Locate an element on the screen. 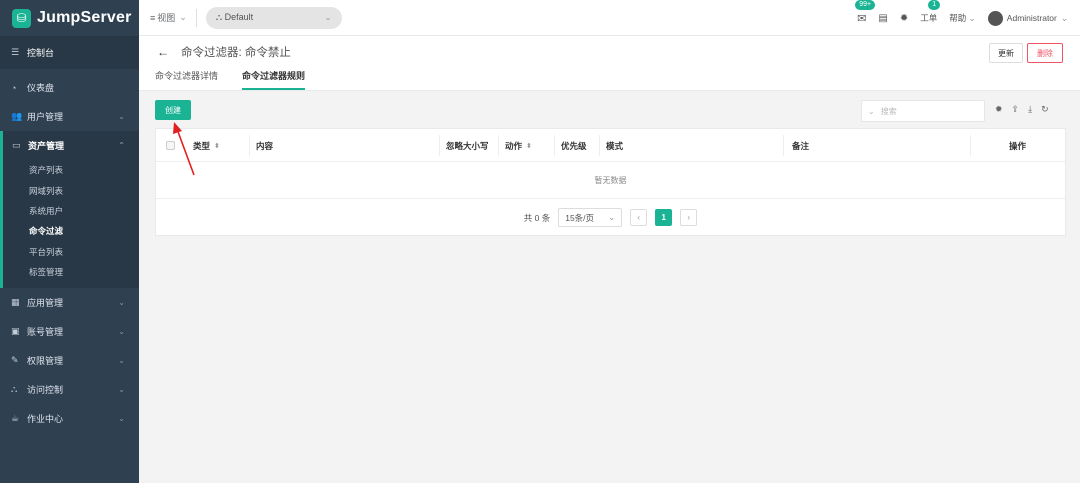 Image resolution: width=1080 pixels, height=483 pixels. annotation-arrow is located at coordinates (184, 149).